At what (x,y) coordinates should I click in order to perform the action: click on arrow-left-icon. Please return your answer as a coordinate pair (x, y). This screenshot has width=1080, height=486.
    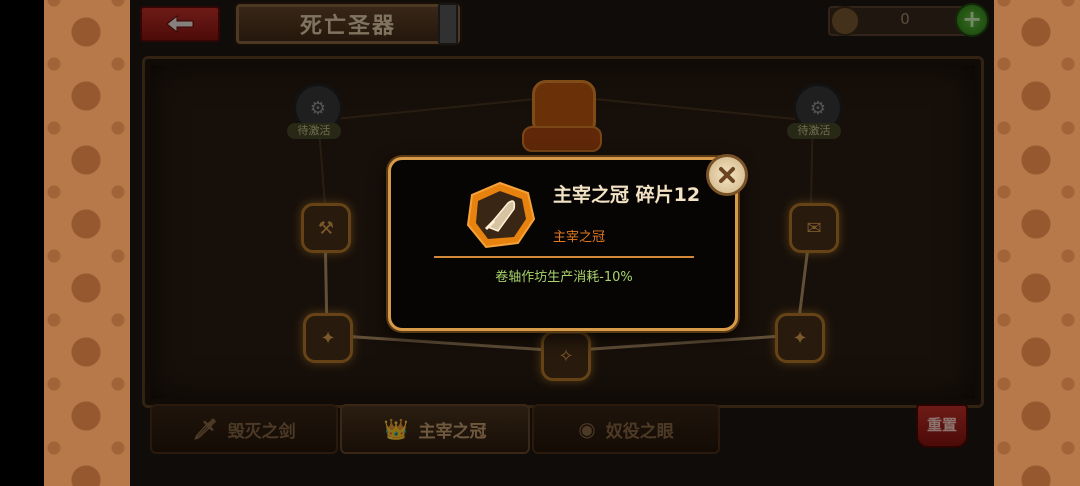
    Looking at the image, I should click on (180, 24).